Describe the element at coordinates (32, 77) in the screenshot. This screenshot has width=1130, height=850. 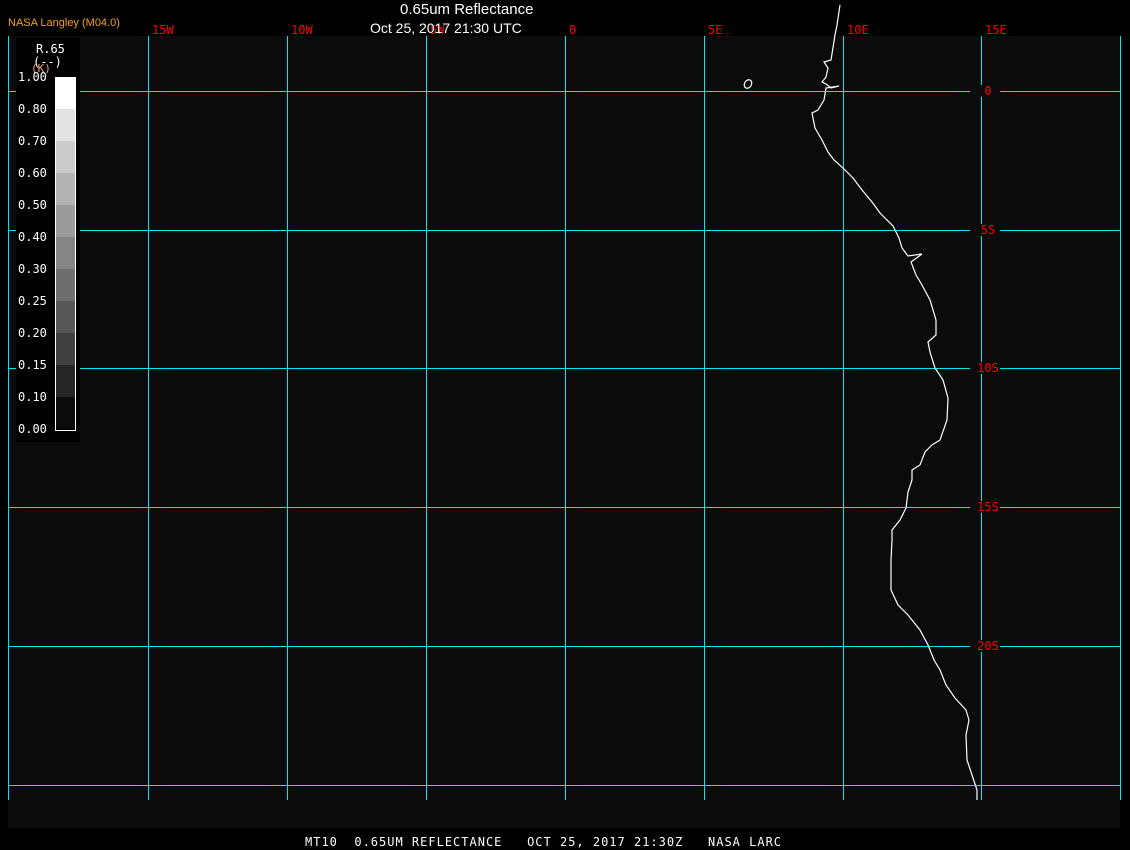
I see `colorbar-tick-label: 1.00` at that location.